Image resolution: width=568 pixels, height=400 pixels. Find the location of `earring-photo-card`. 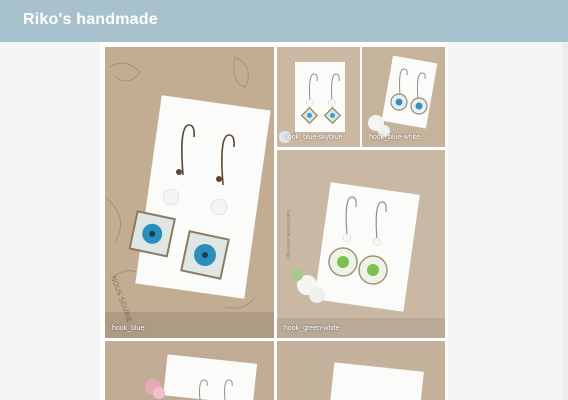

earring-photo-card is located at coordinates (361, 370).